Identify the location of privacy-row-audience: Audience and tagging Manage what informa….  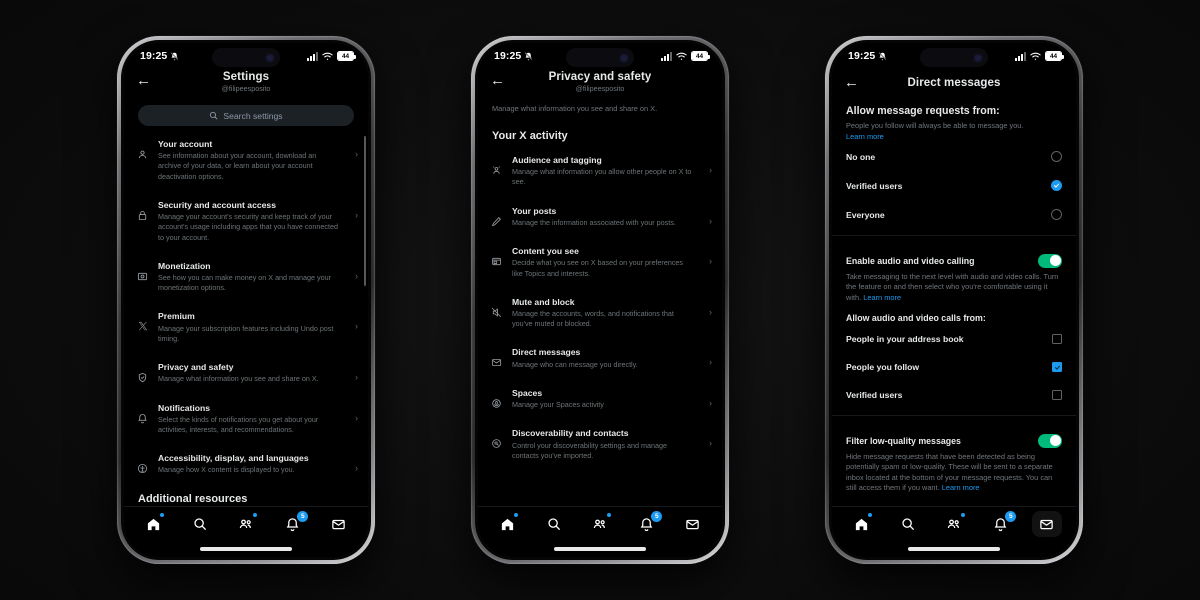
(600, 171).